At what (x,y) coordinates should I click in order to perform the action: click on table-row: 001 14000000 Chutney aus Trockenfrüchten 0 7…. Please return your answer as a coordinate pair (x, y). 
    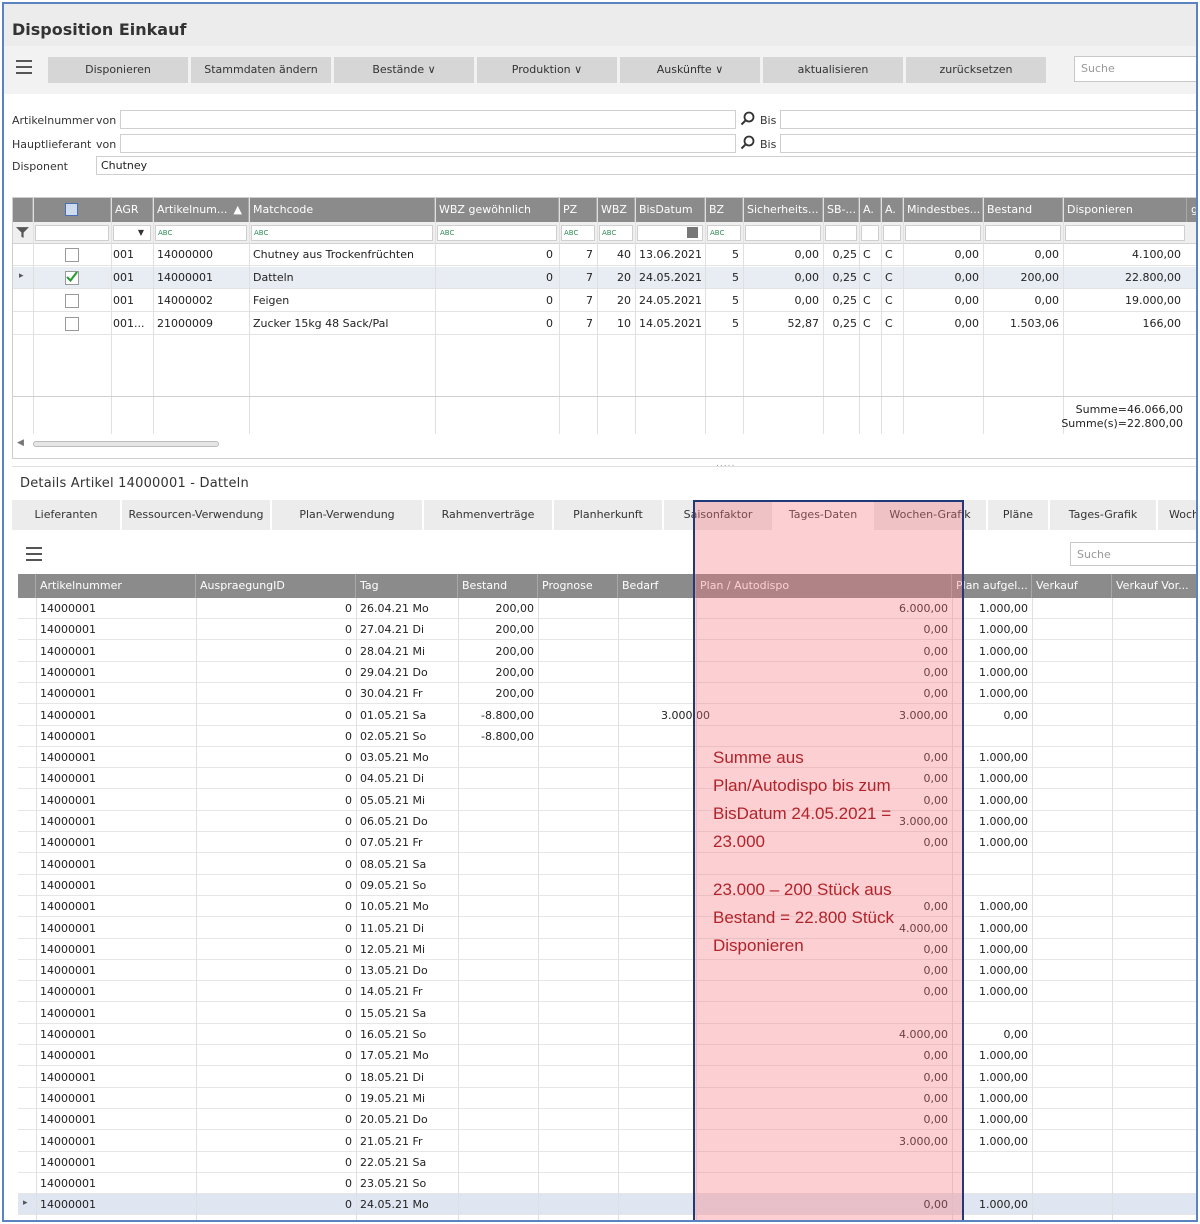
    Looking at the image, I should click on (604, 255).